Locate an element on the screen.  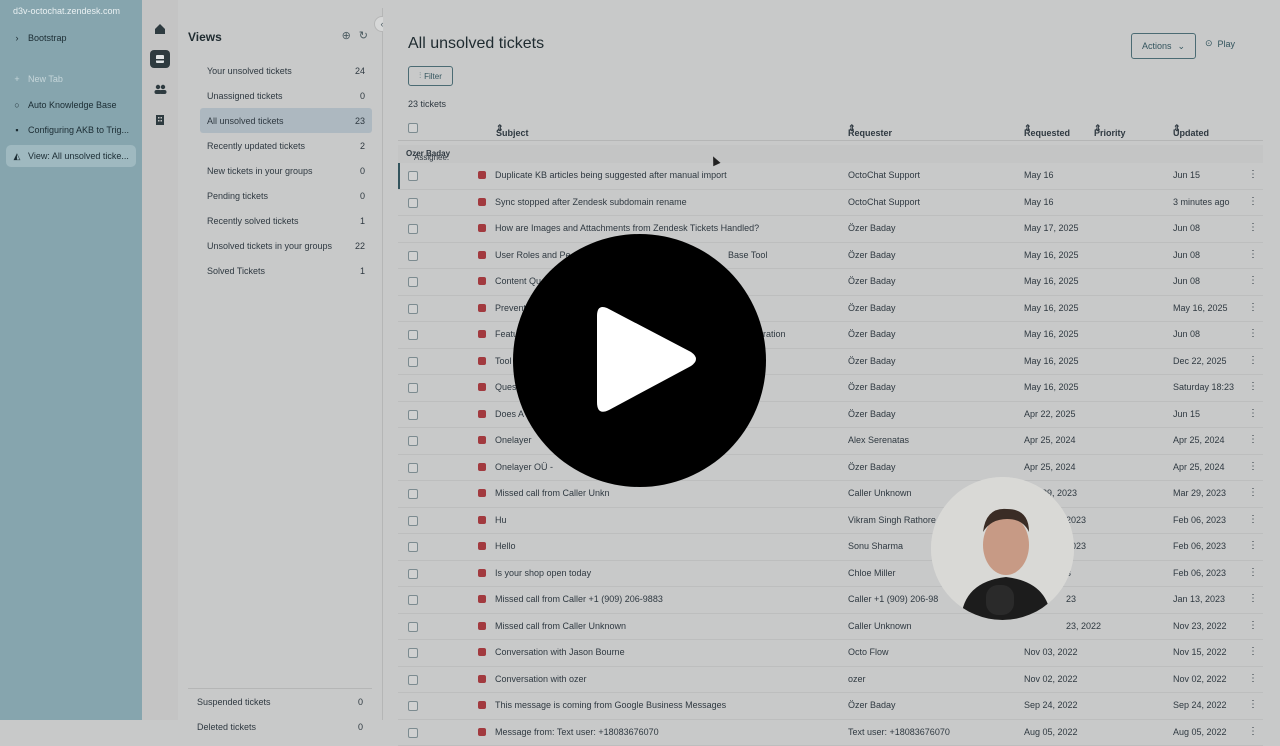
view-item: Recently solved tickets1 is located at coordinates (286, 220).